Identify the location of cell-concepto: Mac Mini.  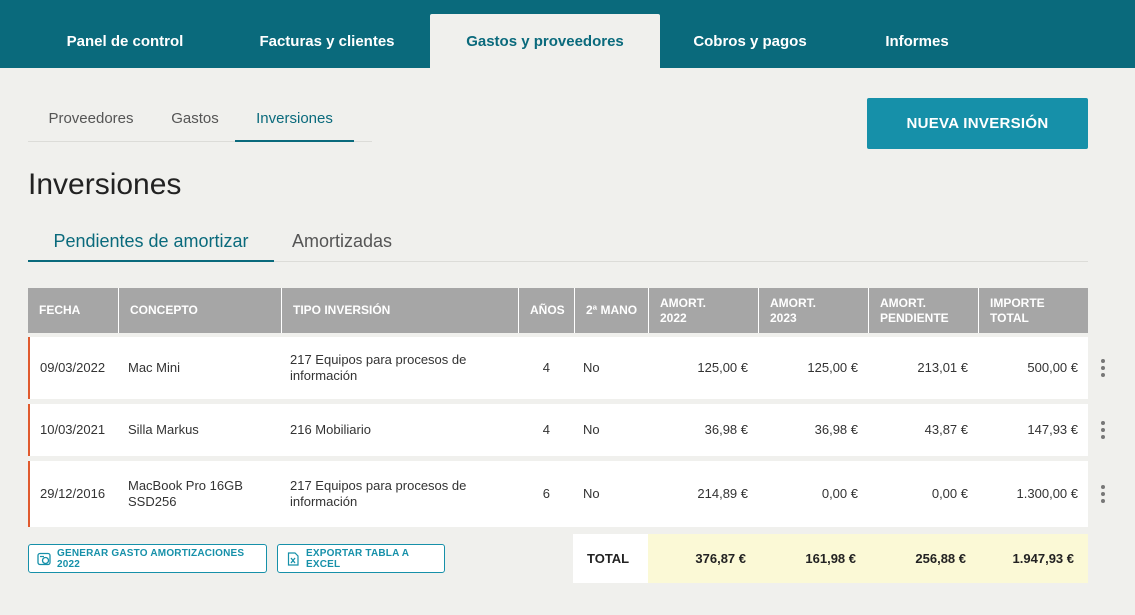
(154, 367).